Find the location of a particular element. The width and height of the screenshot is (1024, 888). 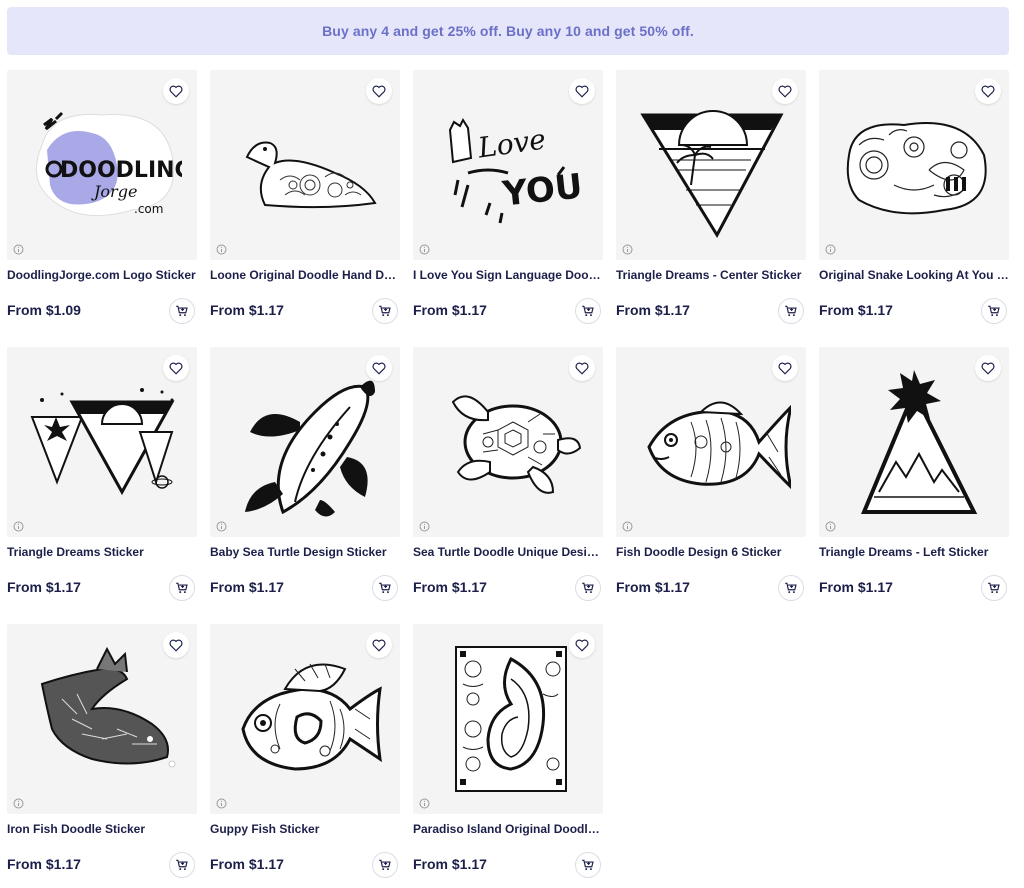

sticker-iron-fish-art is located at coordinates (108, 707).